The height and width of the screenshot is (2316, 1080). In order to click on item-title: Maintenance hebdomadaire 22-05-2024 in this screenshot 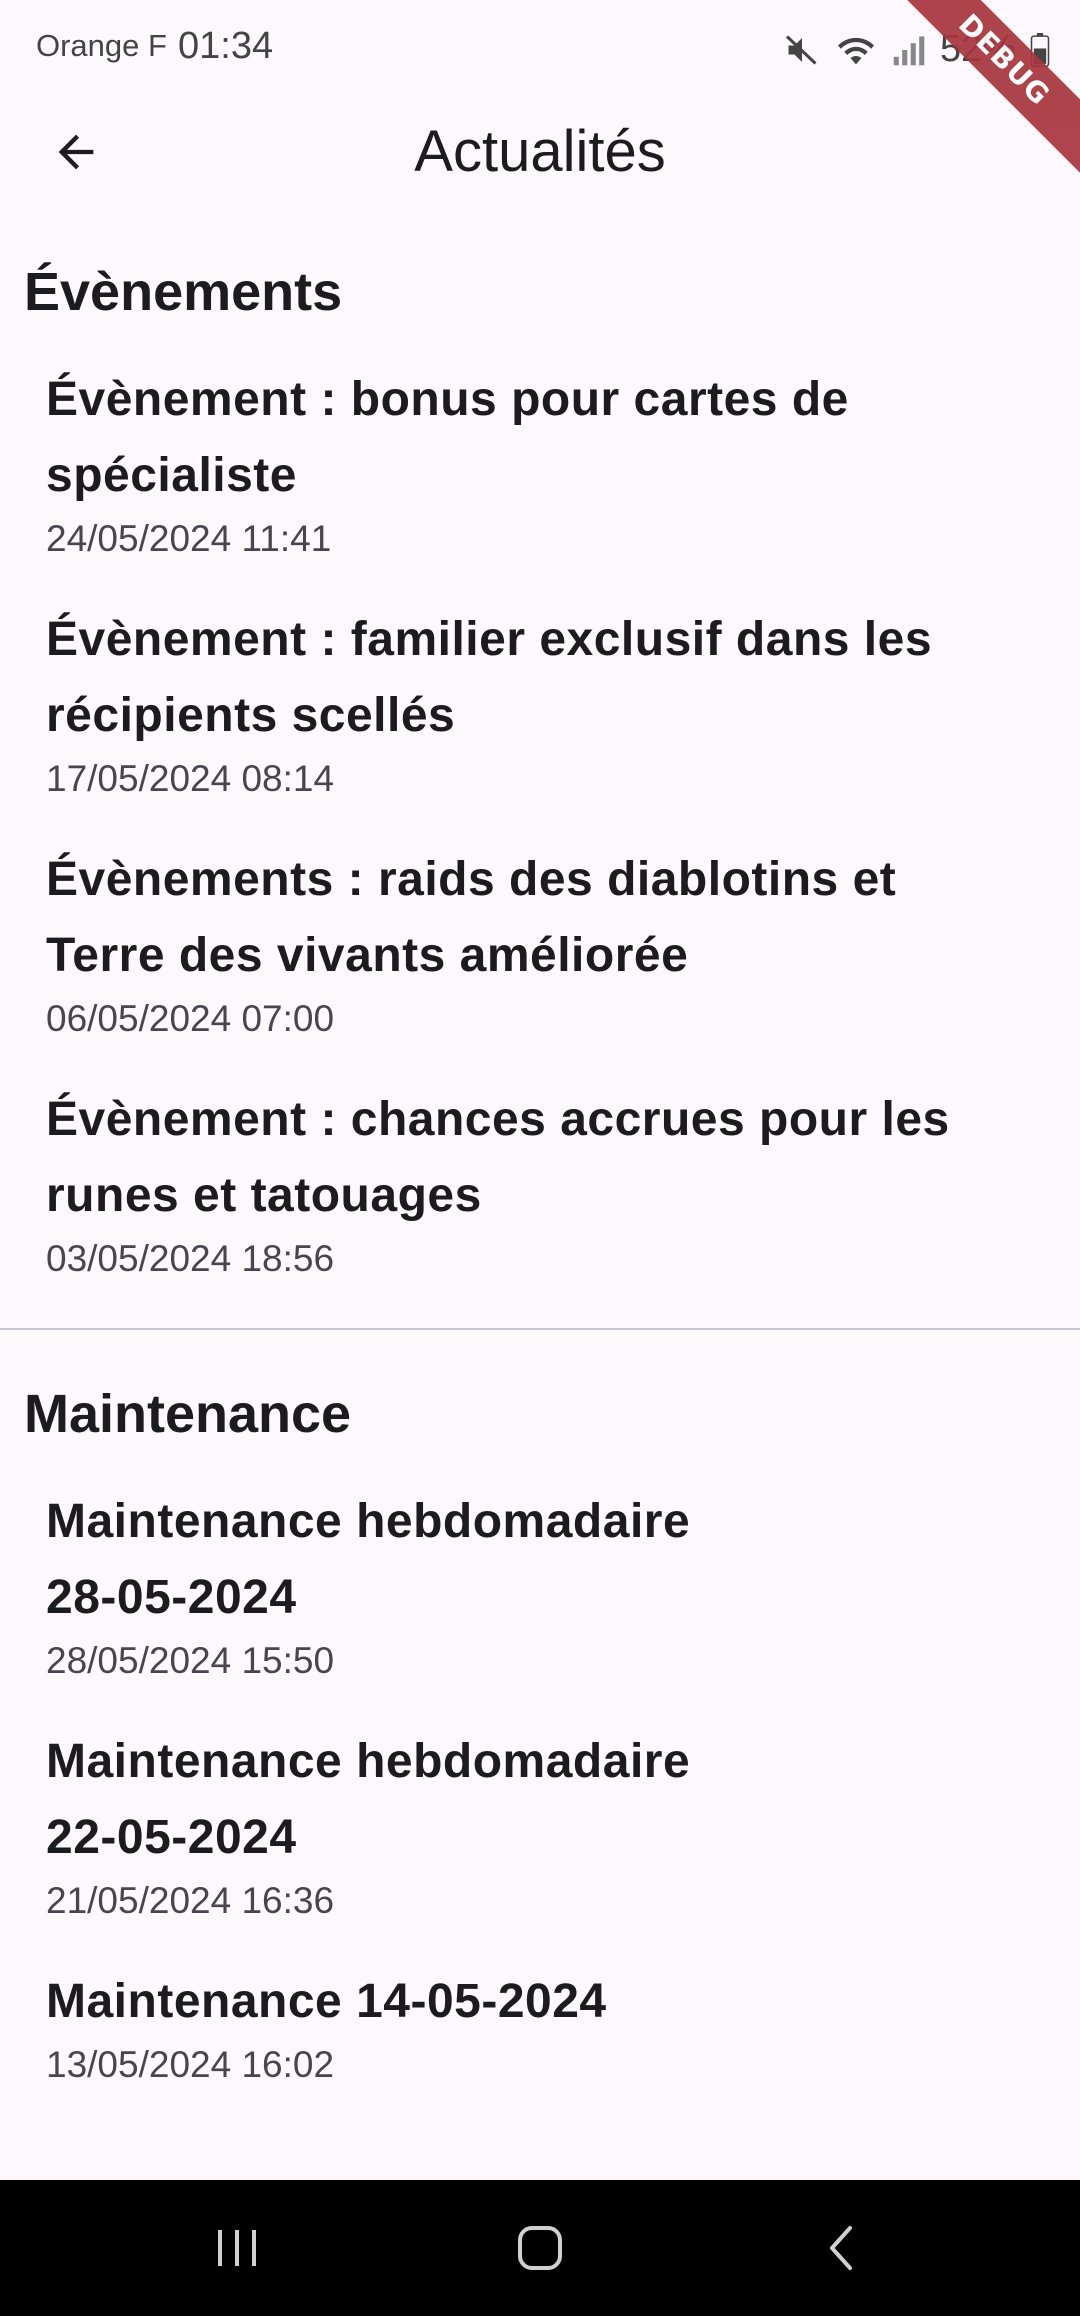, I will do `click(368, 1799)`.